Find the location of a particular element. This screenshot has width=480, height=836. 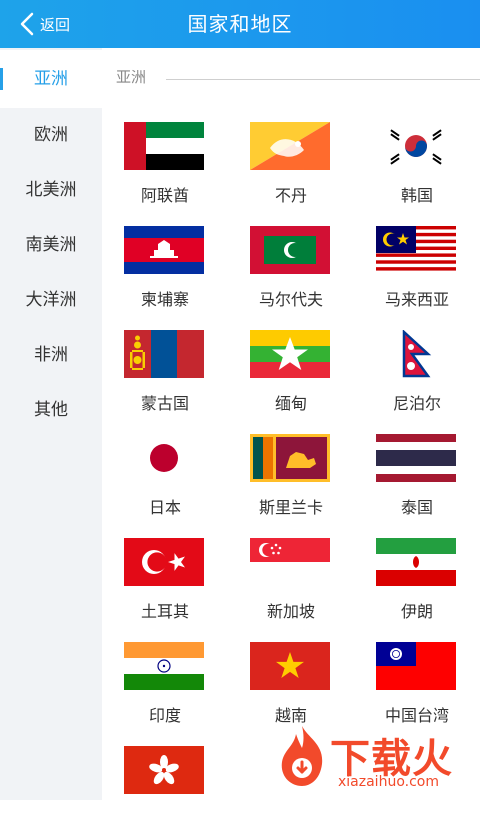

country-item: 阿联酋 is located at coordinates (165, 160).